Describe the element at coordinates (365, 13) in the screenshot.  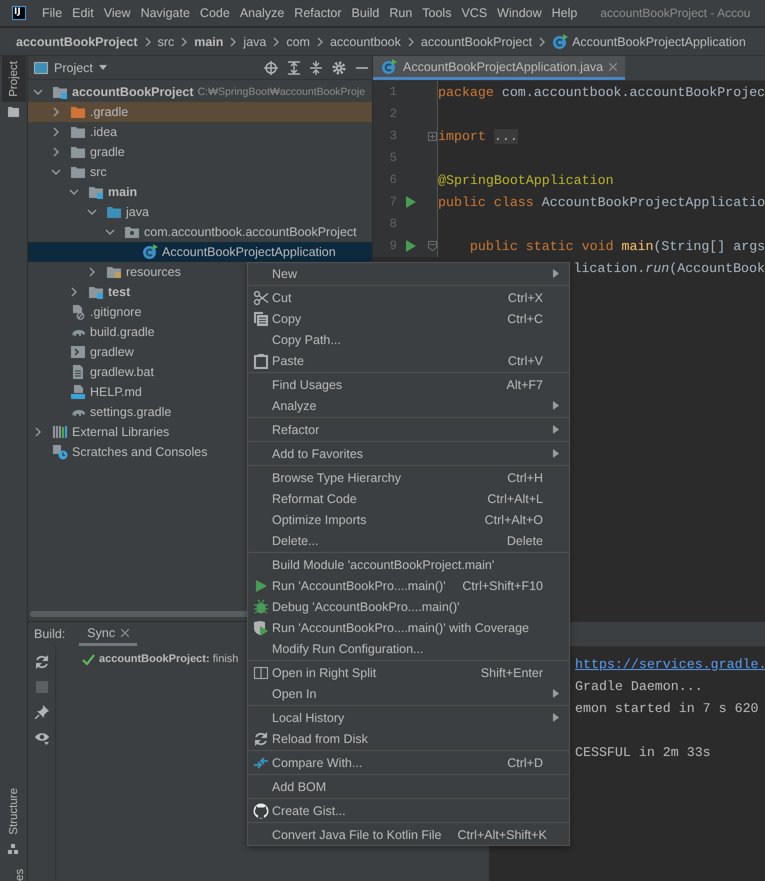
I see `menu-item: Build` at that location.